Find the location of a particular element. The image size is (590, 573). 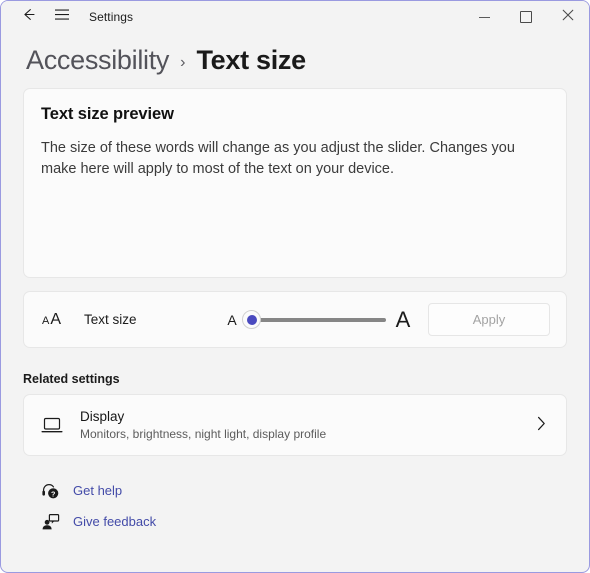

preview-title: Text size preview is located at coordinates (107, 114).